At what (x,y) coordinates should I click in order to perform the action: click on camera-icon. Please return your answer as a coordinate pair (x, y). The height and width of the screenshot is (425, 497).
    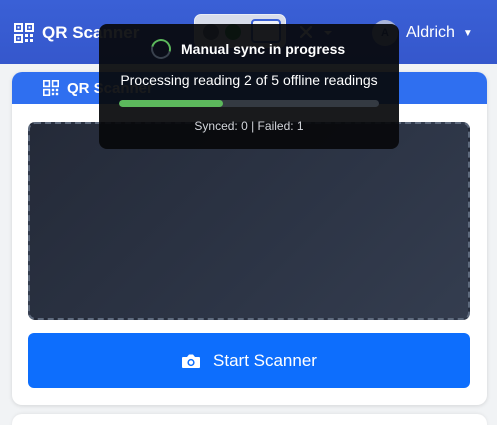
    Looking at the image, I should click on (191, 361).